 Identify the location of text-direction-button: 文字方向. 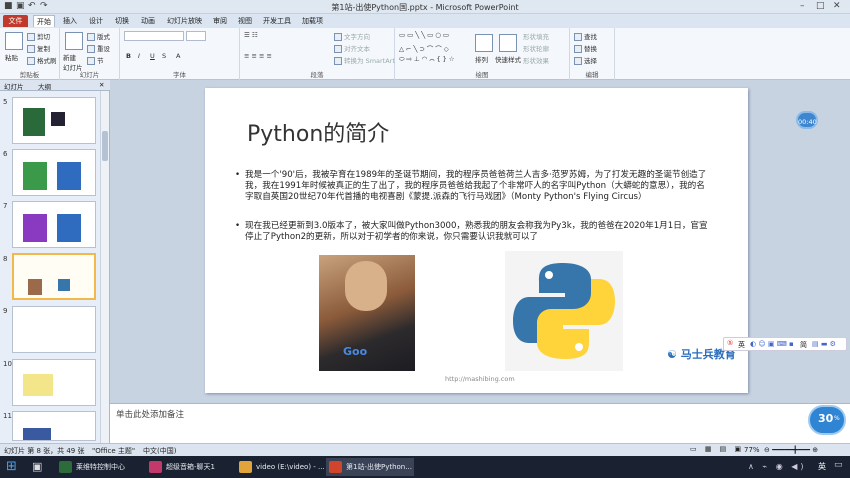
(352, 36).